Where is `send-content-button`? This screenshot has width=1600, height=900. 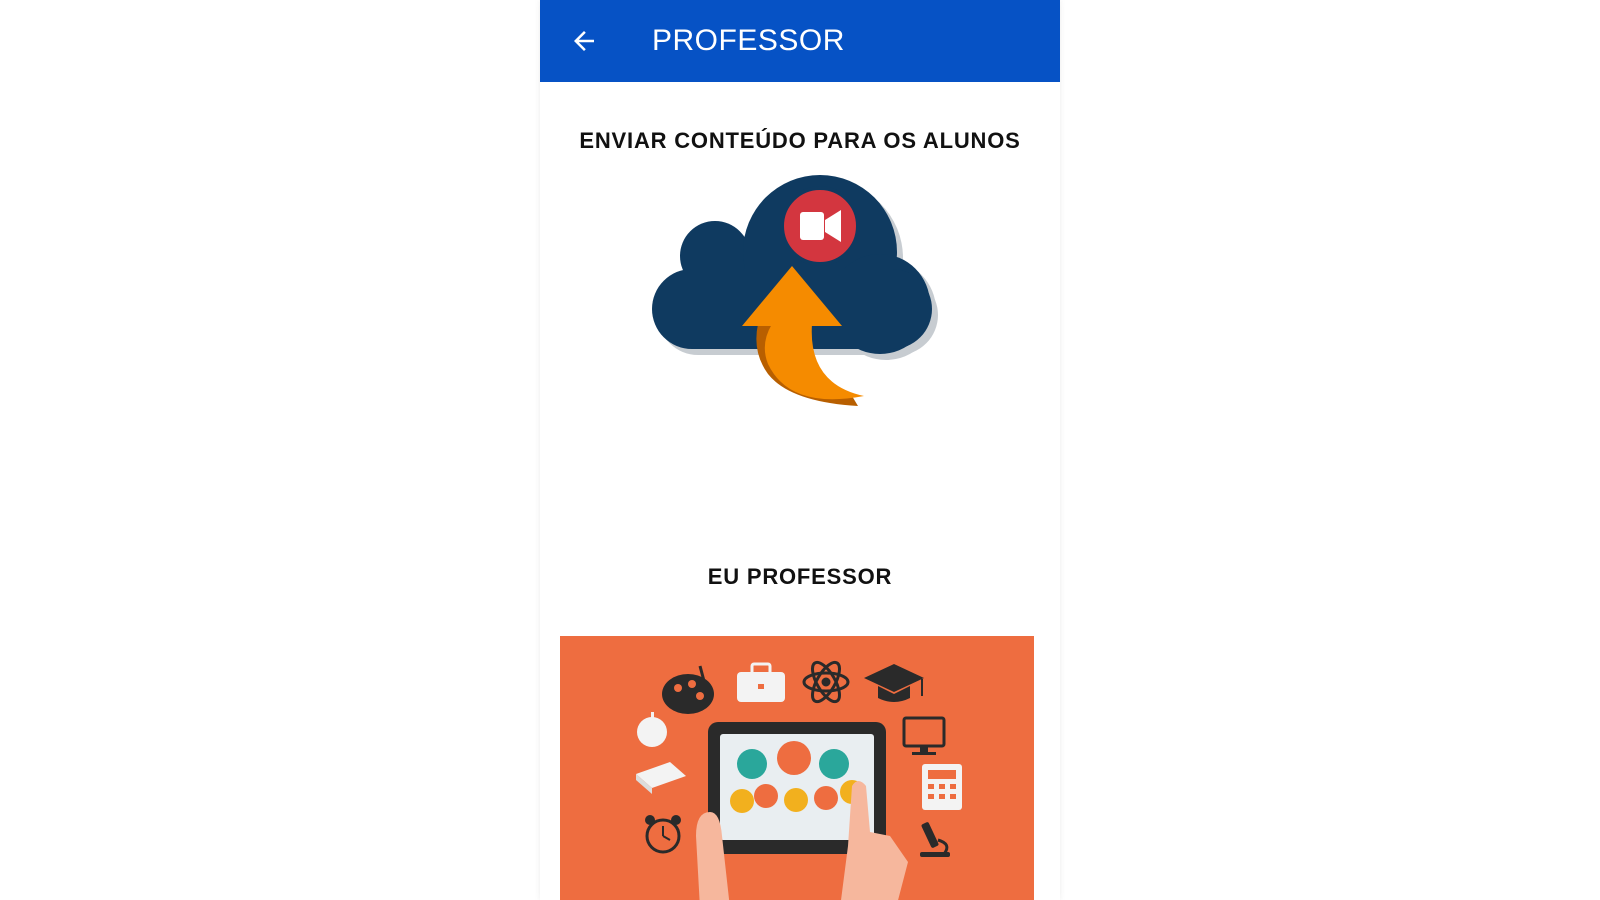
send-content-button is located at coordinates (800, 309).